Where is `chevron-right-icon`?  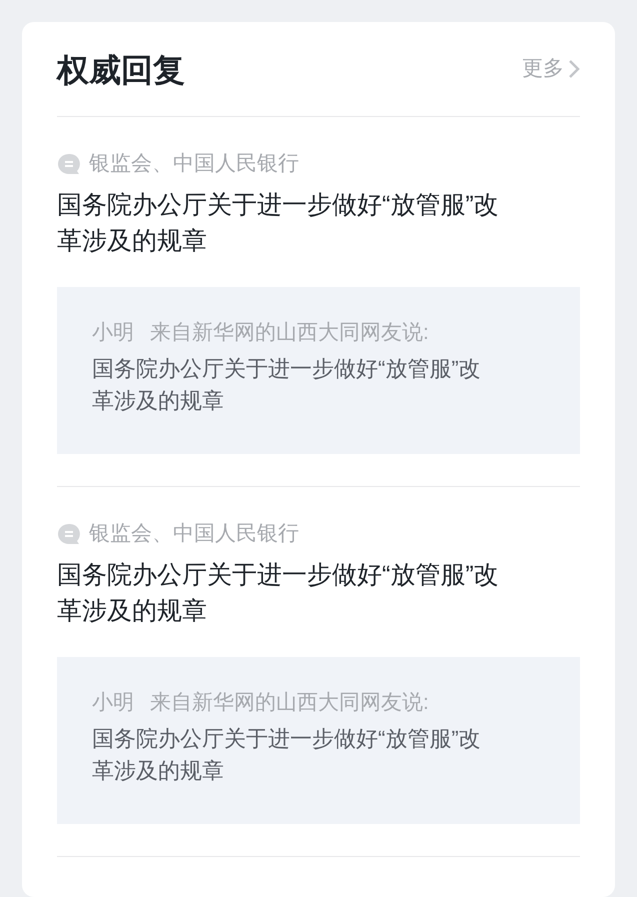
chevron-right-icon is located at coordinates (574, 69).